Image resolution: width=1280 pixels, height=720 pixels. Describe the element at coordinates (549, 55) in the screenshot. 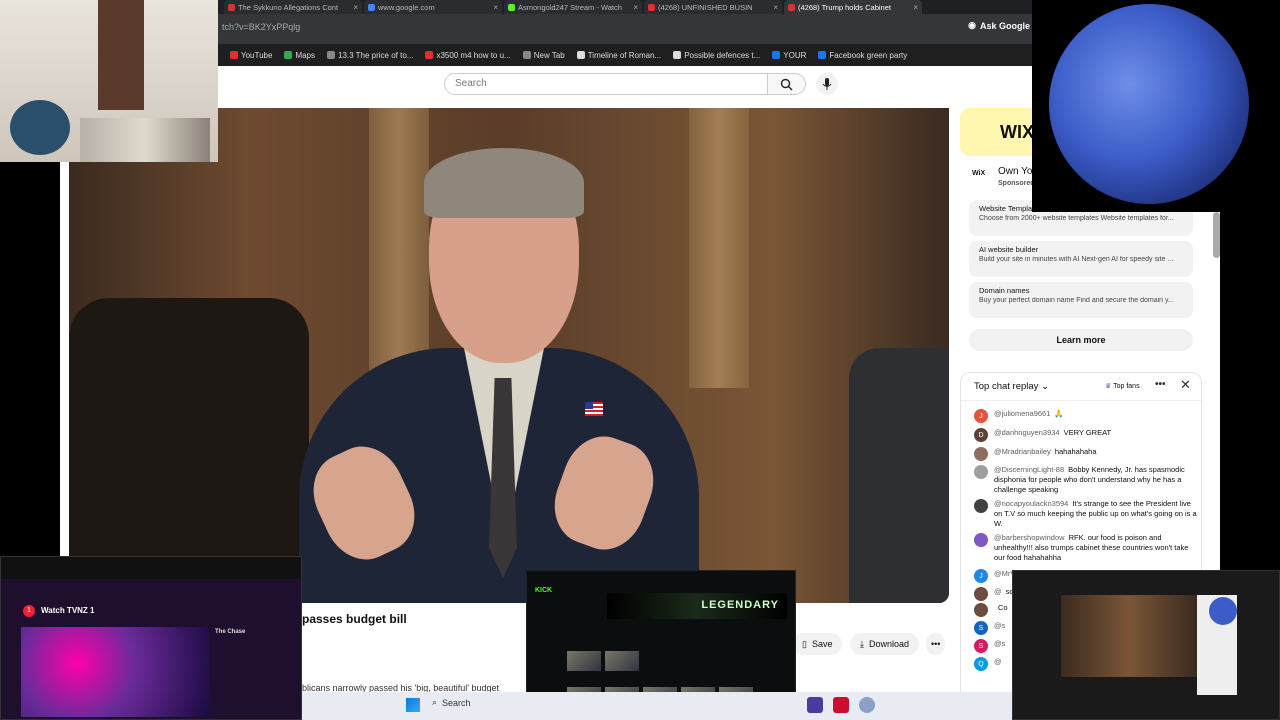

I see `bookmark-label: New Tab` at that location.